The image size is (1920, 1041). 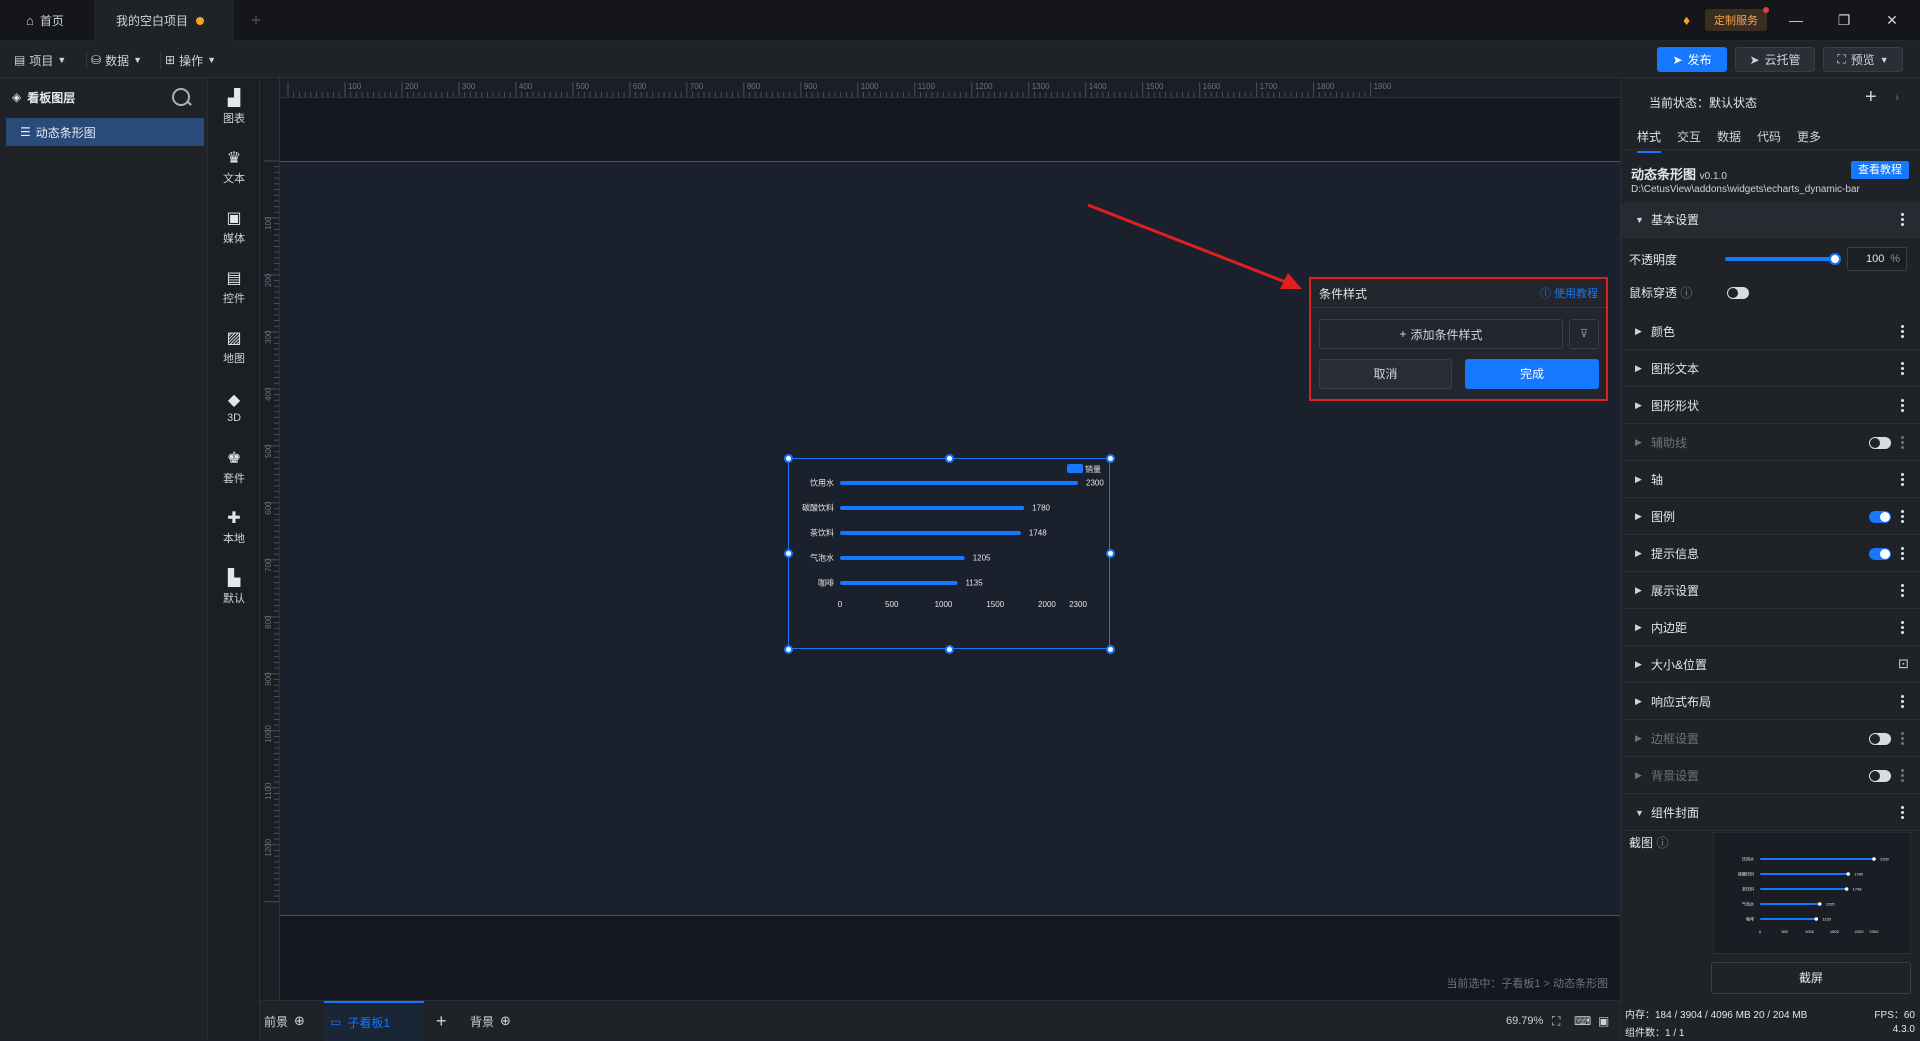 What do you see at coordinates (1880, 517) in the screenshot?
I see `legend-toggle` at bounding box center [1880, 517].